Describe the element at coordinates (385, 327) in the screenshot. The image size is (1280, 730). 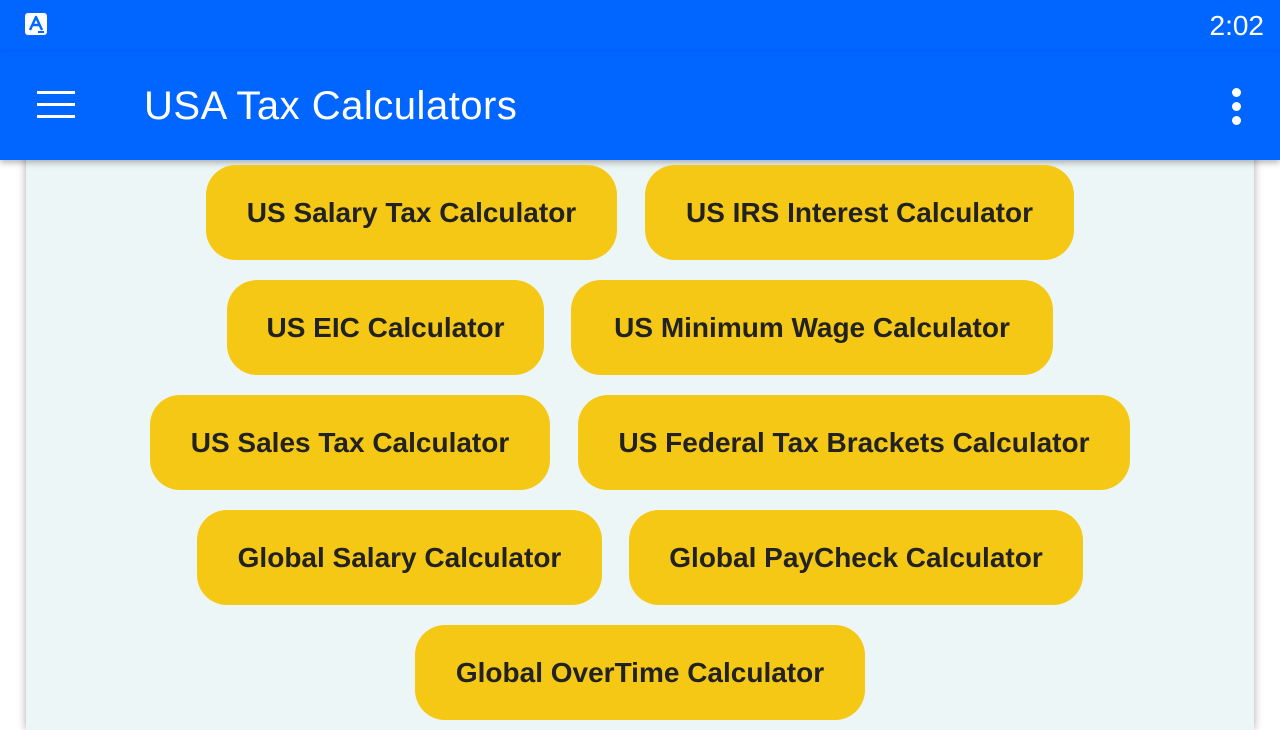
I see `us-eic-calculator-button: US EIC Calculator` at that location.